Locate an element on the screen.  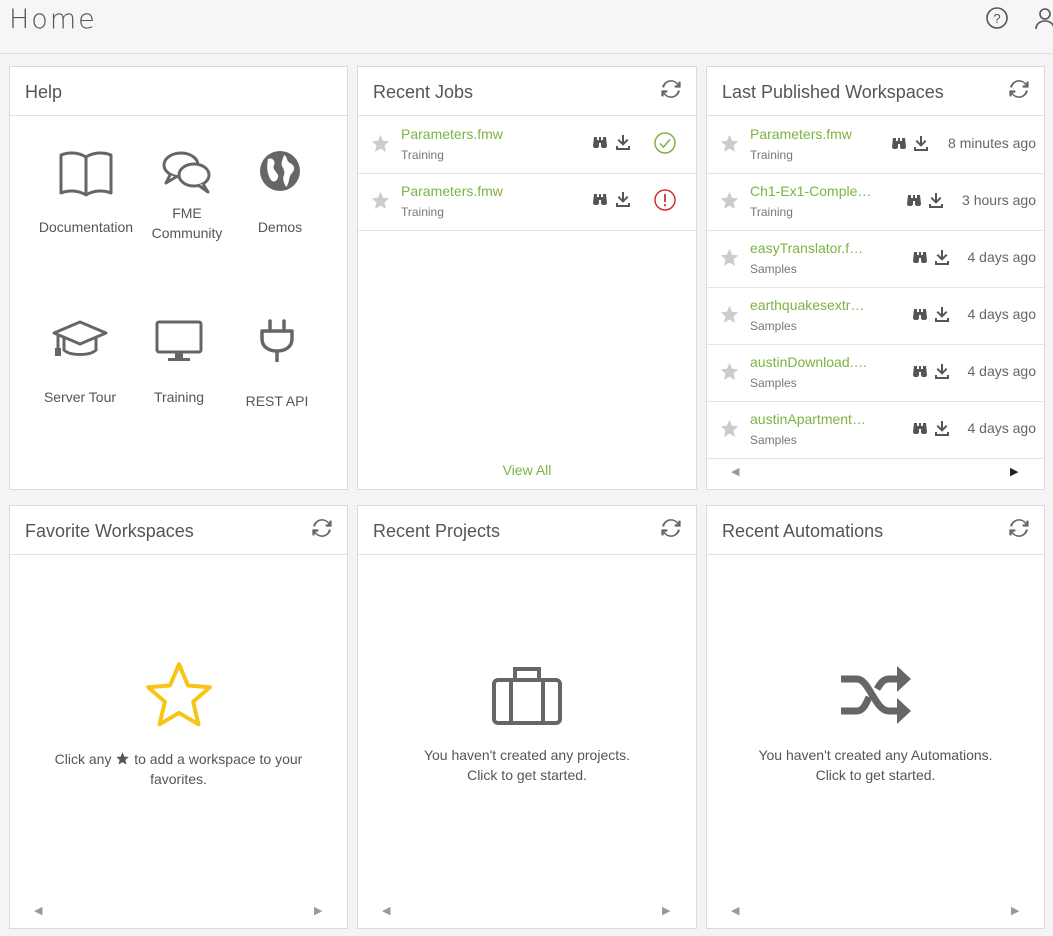
workspace-row: austinApartment… Samples 4 days ago is located at coordinates (875, 430).